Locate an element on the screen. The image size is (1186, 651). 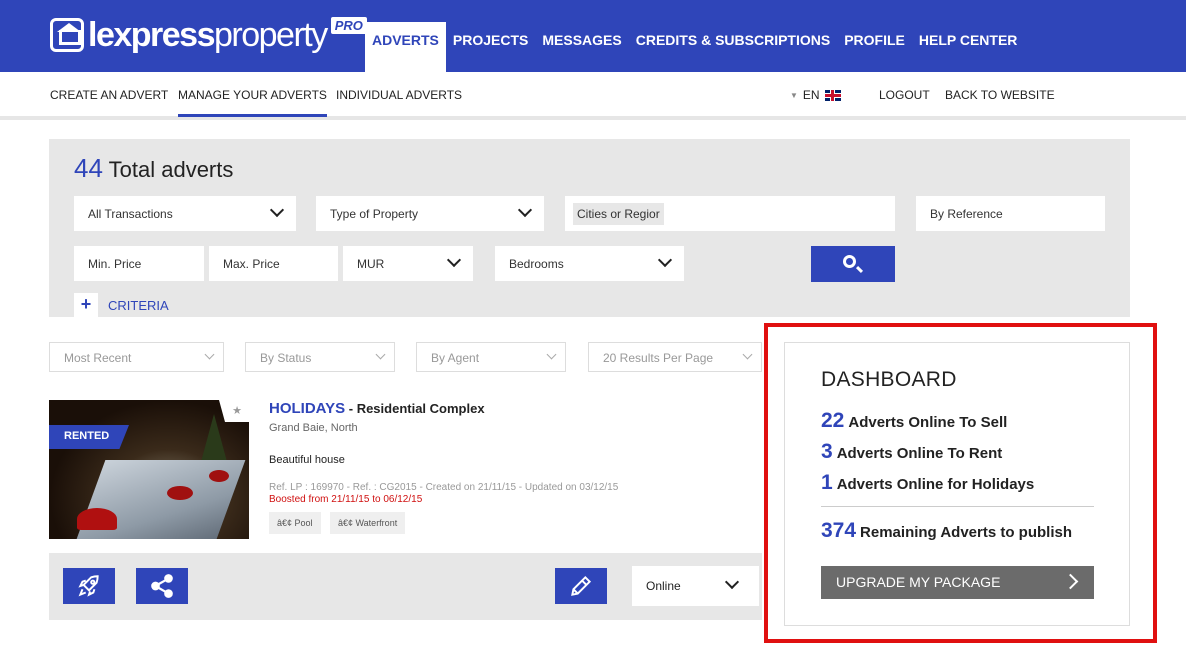
dashboard-divider is located at coordinates (957, 506).